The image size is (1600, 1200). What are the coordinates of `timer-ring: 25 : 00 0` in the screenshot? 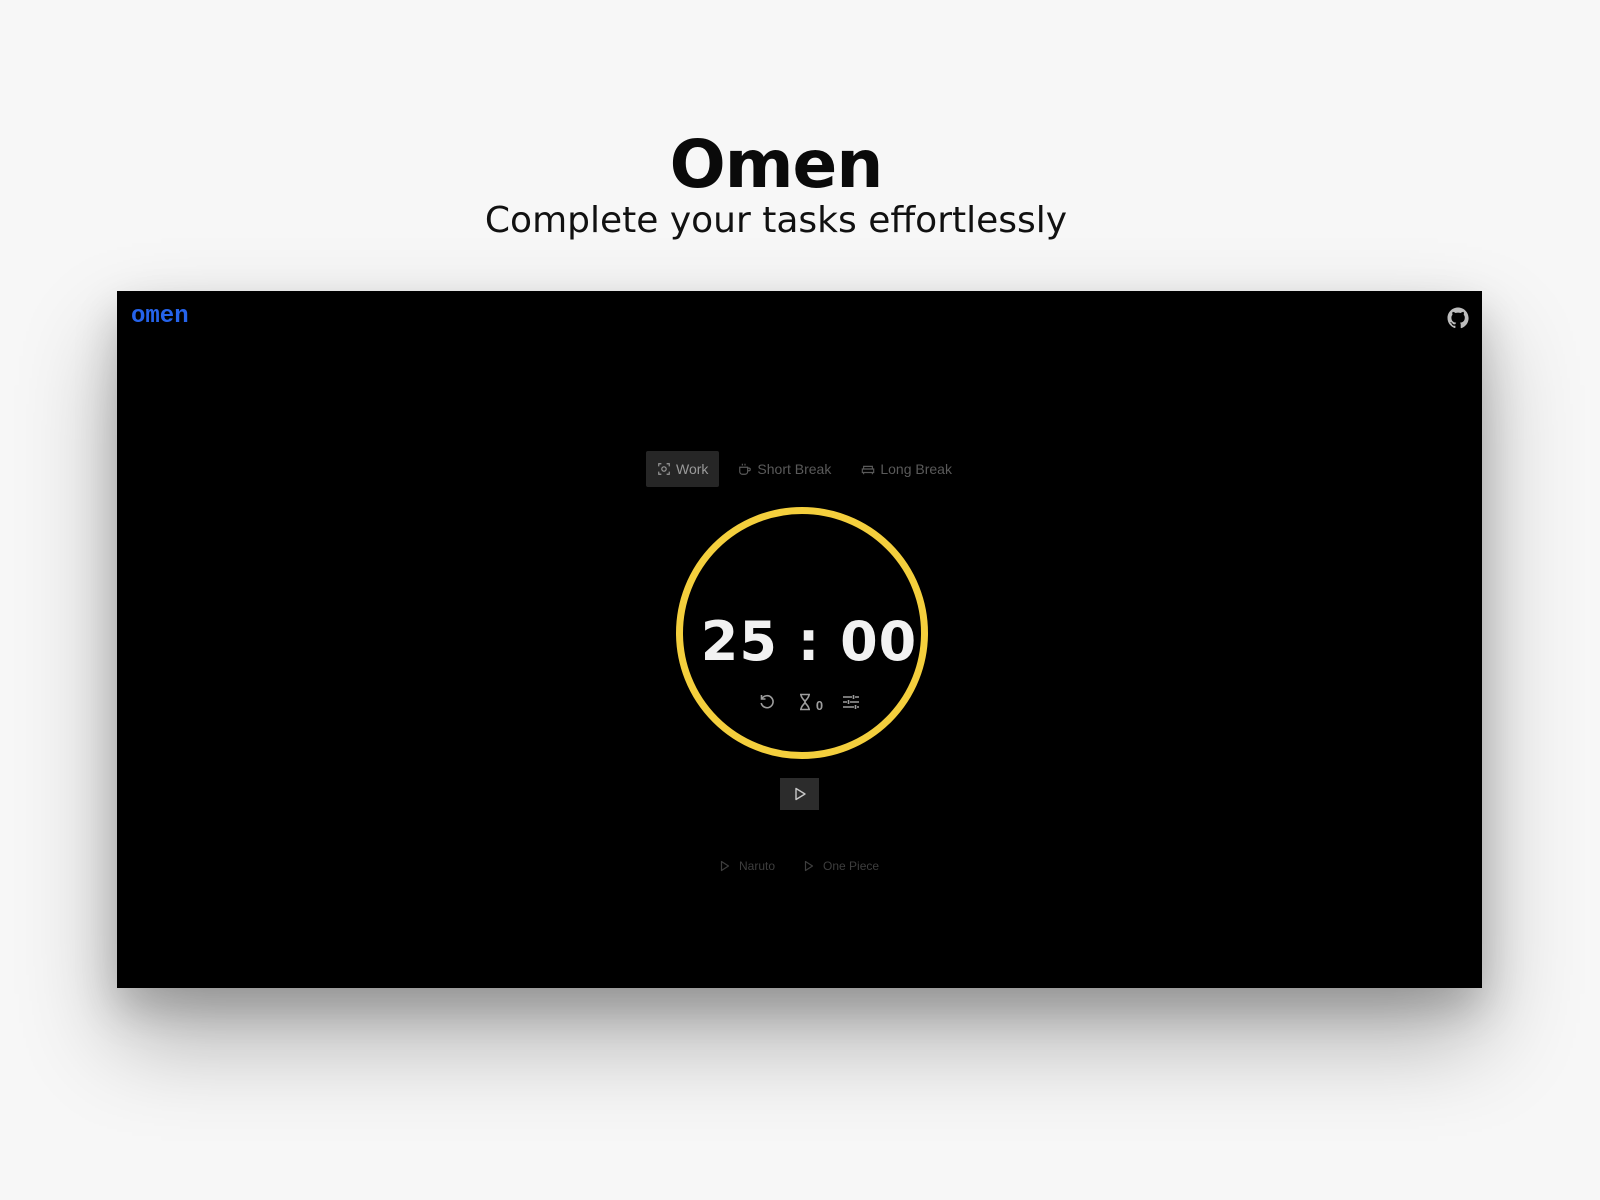 It's located at (802, 633).